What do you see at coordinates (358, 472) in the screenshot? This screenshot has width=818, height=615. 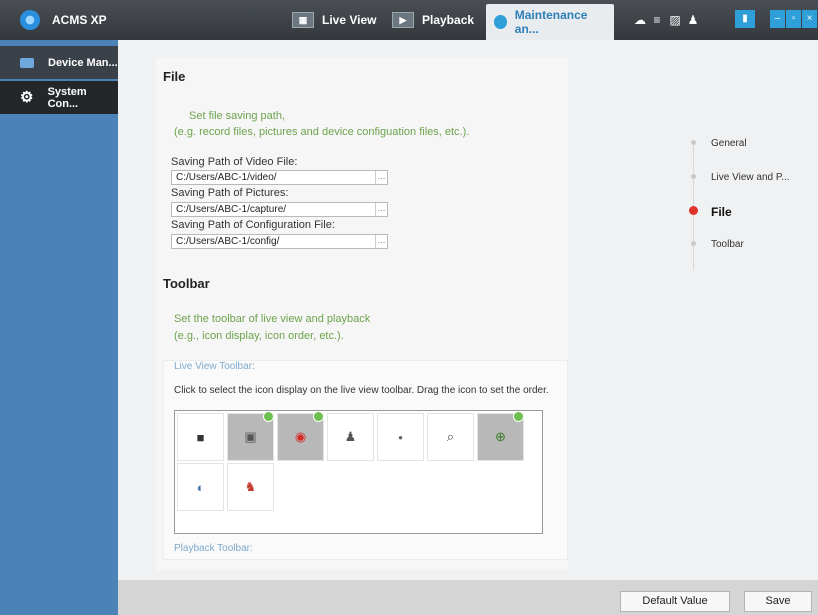 I see `toolbar-icon-grid: ■ ▣ ◉ ♟ • ⌕ ⊕ ◐ ♞` at bounding box center [358, 472].